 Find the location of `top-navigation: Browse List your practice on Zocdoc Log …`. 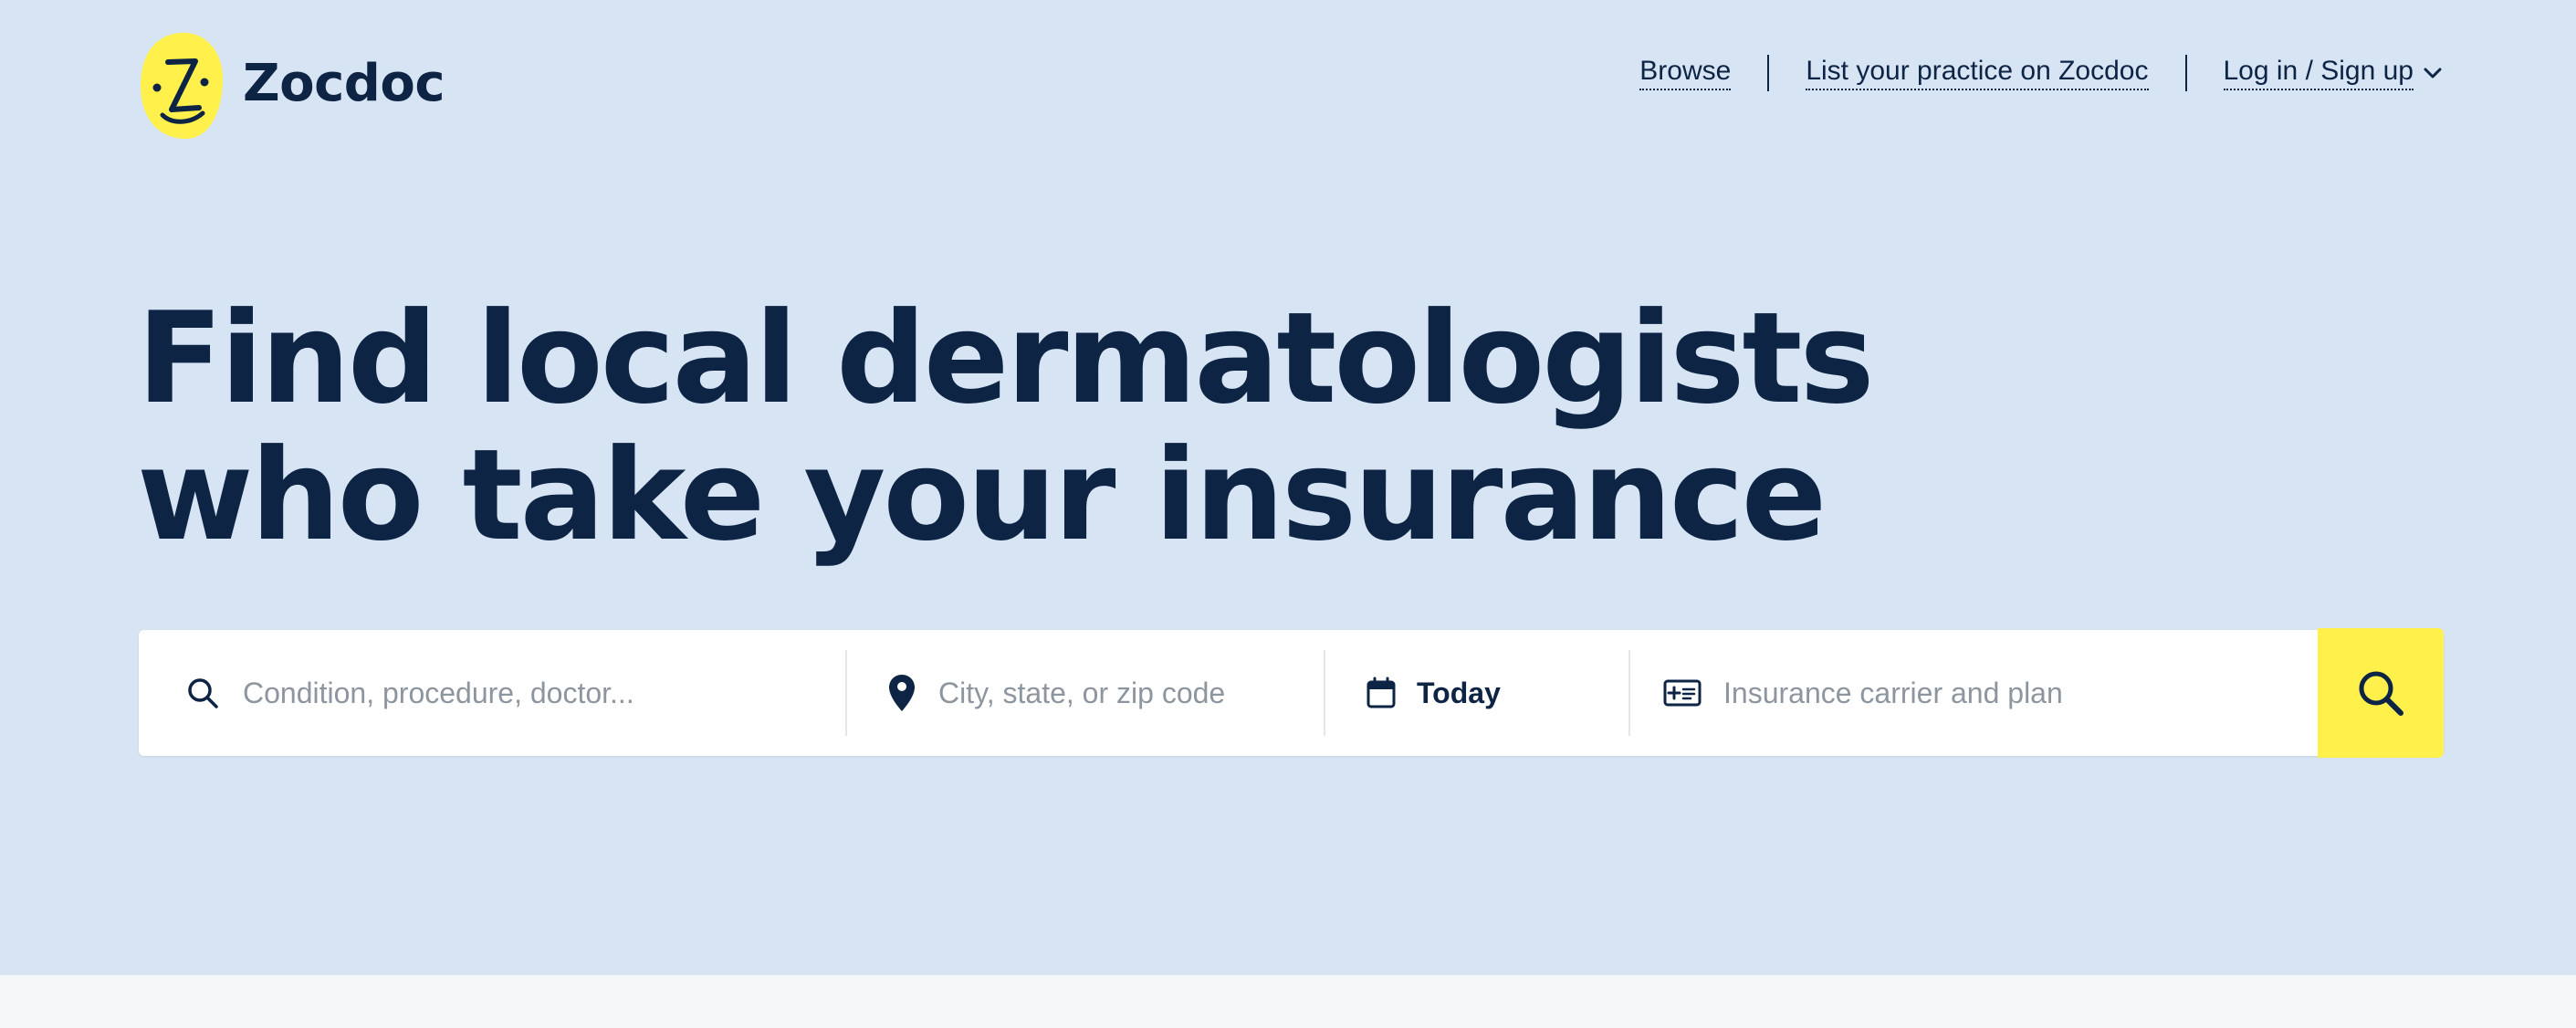

top-navigation: Browse List your practice on Zocdoc Log … is located at coordinates (2041, 73).